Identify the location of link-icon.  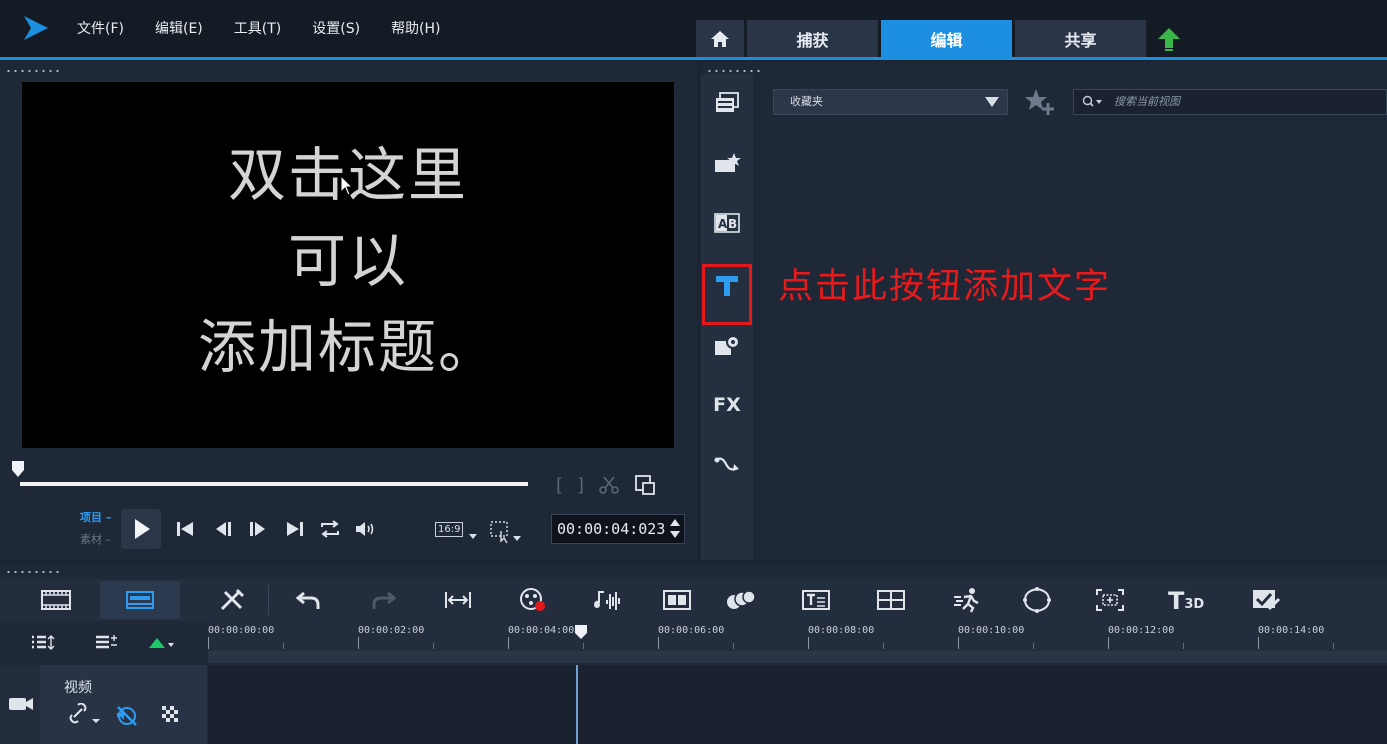
(86, 714).